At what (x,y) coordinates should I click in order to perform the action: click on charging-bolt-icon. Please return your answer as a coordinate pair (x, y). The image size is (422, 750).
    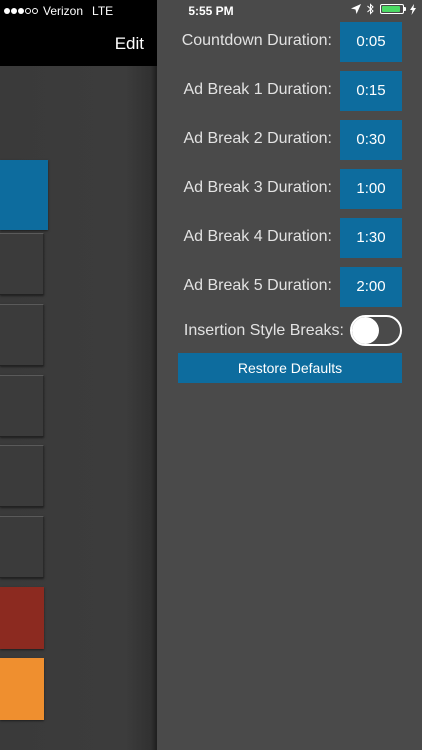
    Looking at the image, I should click on (413, 9).